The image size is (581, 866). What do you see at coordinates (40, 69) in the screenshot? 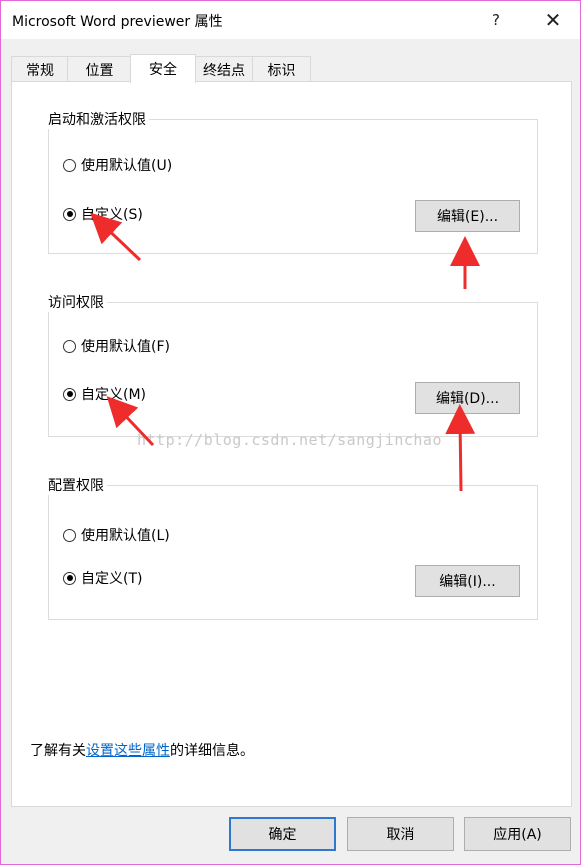
I see `tab-general: 常规` at bounding box center [40, 69].